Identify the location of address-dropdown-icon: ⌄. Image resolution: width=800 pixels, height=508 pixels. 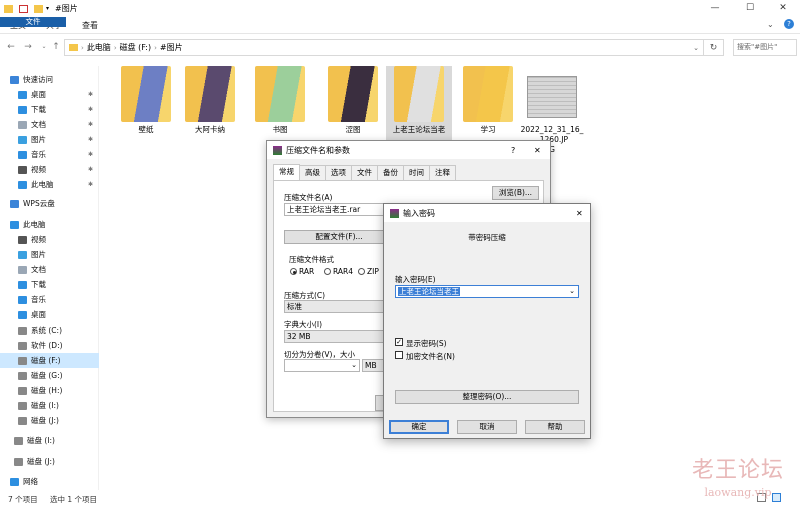
(696, 48).